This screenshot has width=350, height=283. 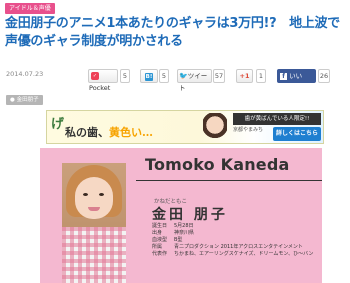 I want to click on tweet-count: 57, so click(x=219, y=76).